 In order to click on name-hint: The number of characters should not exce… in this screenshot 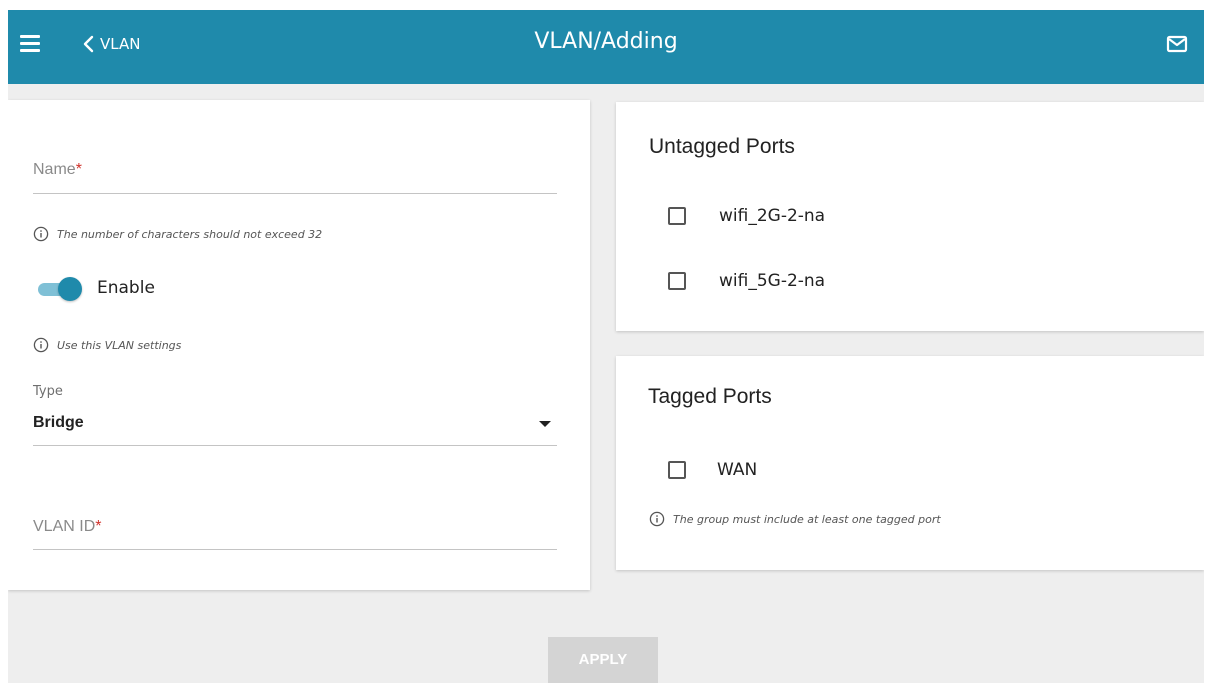, I will do `click(177, 234)`.